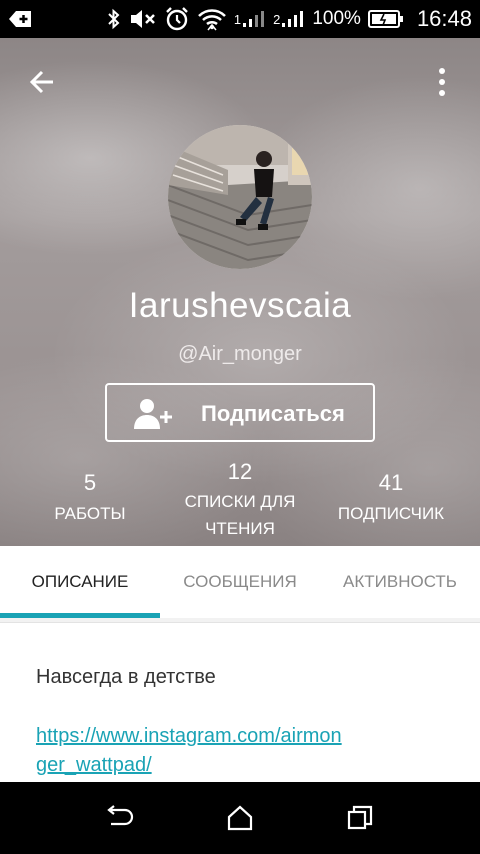  I want to click on follow-button: Подписаться, so click(240, 412).